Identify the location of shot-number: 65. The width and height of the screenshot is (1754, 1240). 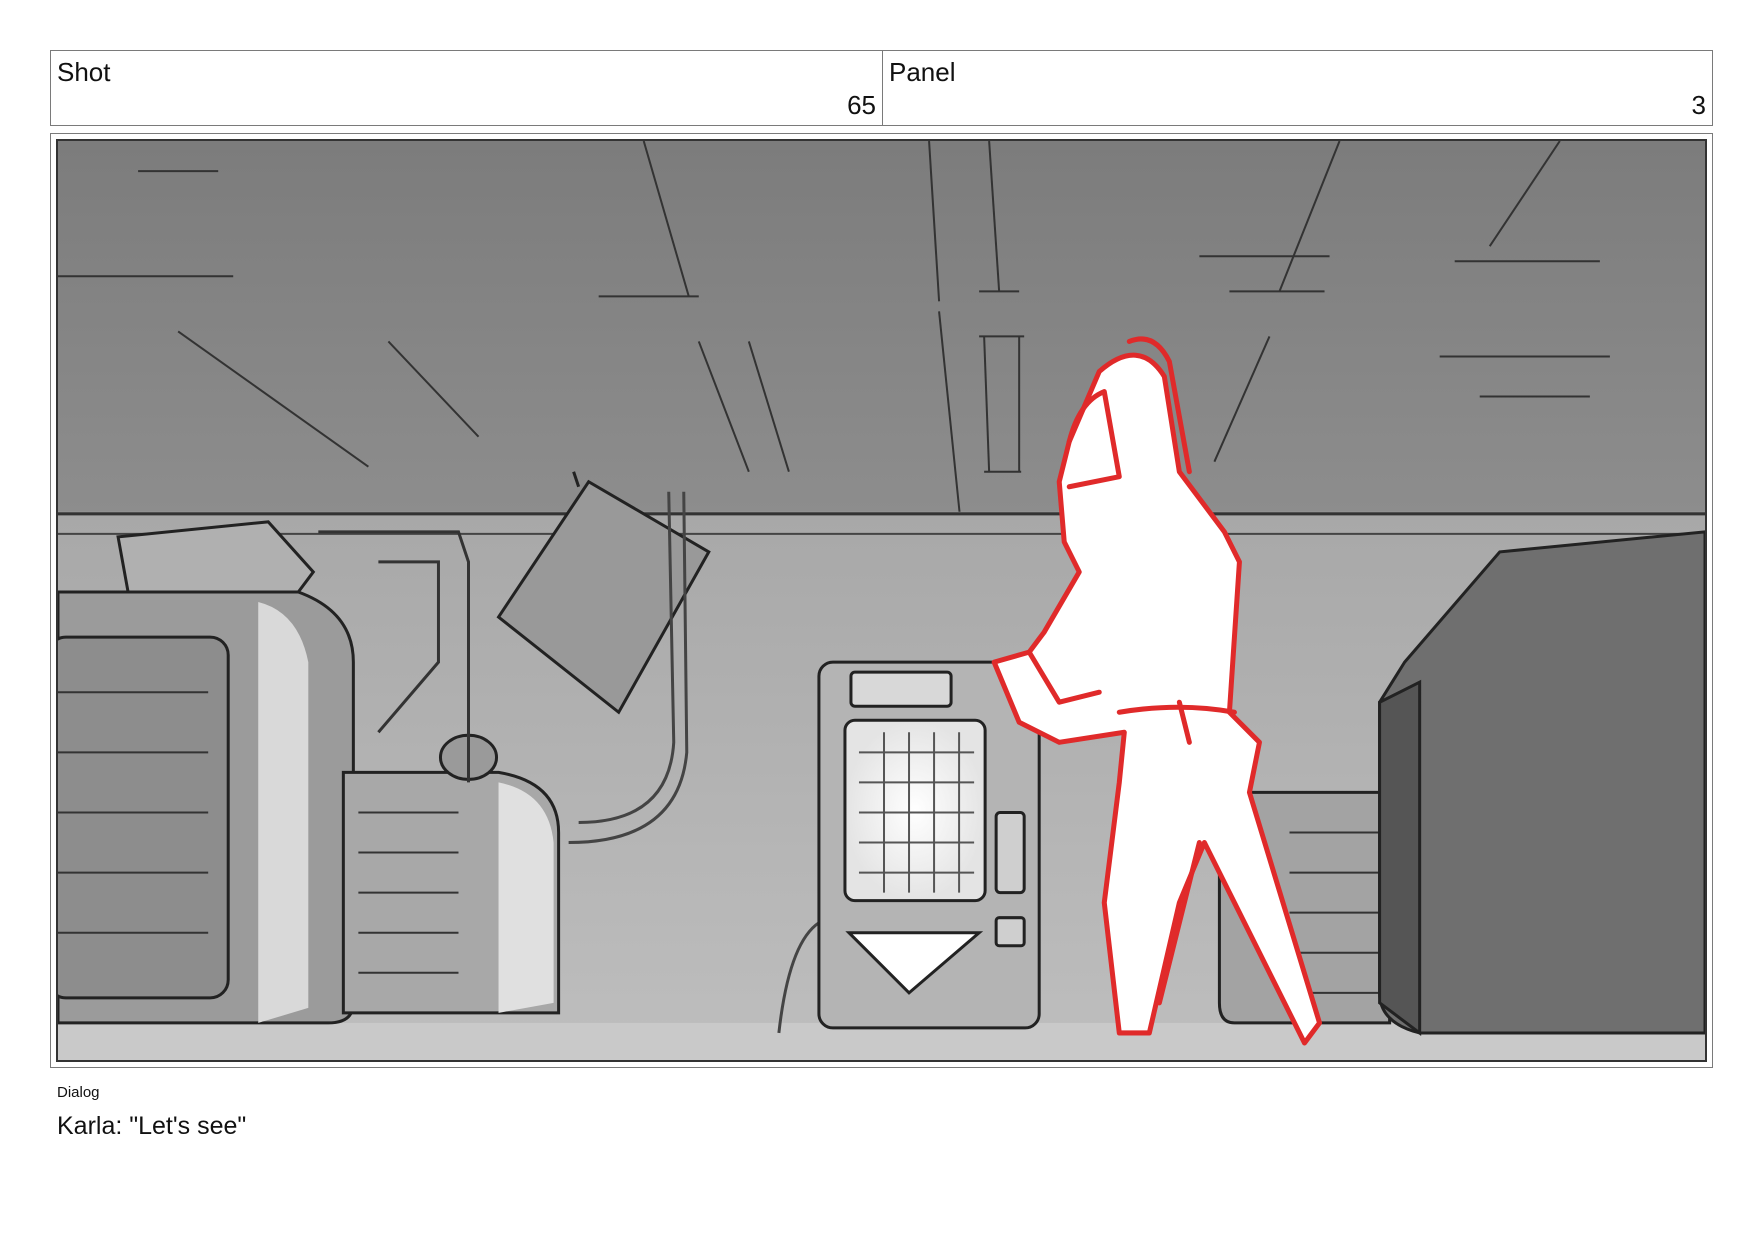
(861, 105).